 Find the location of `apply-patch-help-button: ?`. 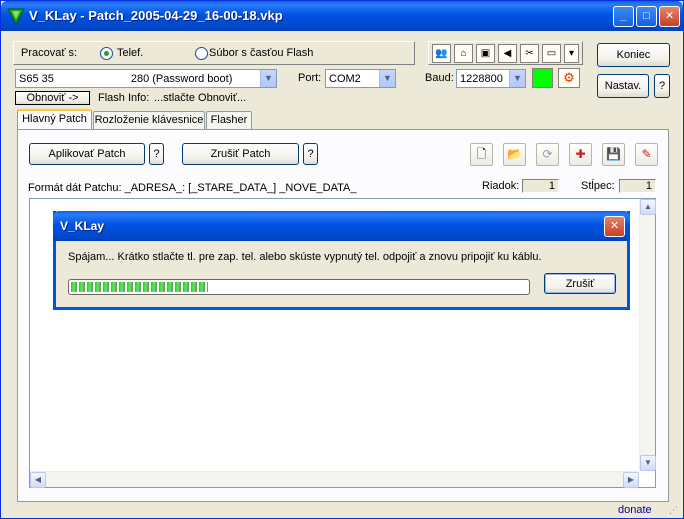

apply-patch-help-button: ? is located at coordinates (156, 154).